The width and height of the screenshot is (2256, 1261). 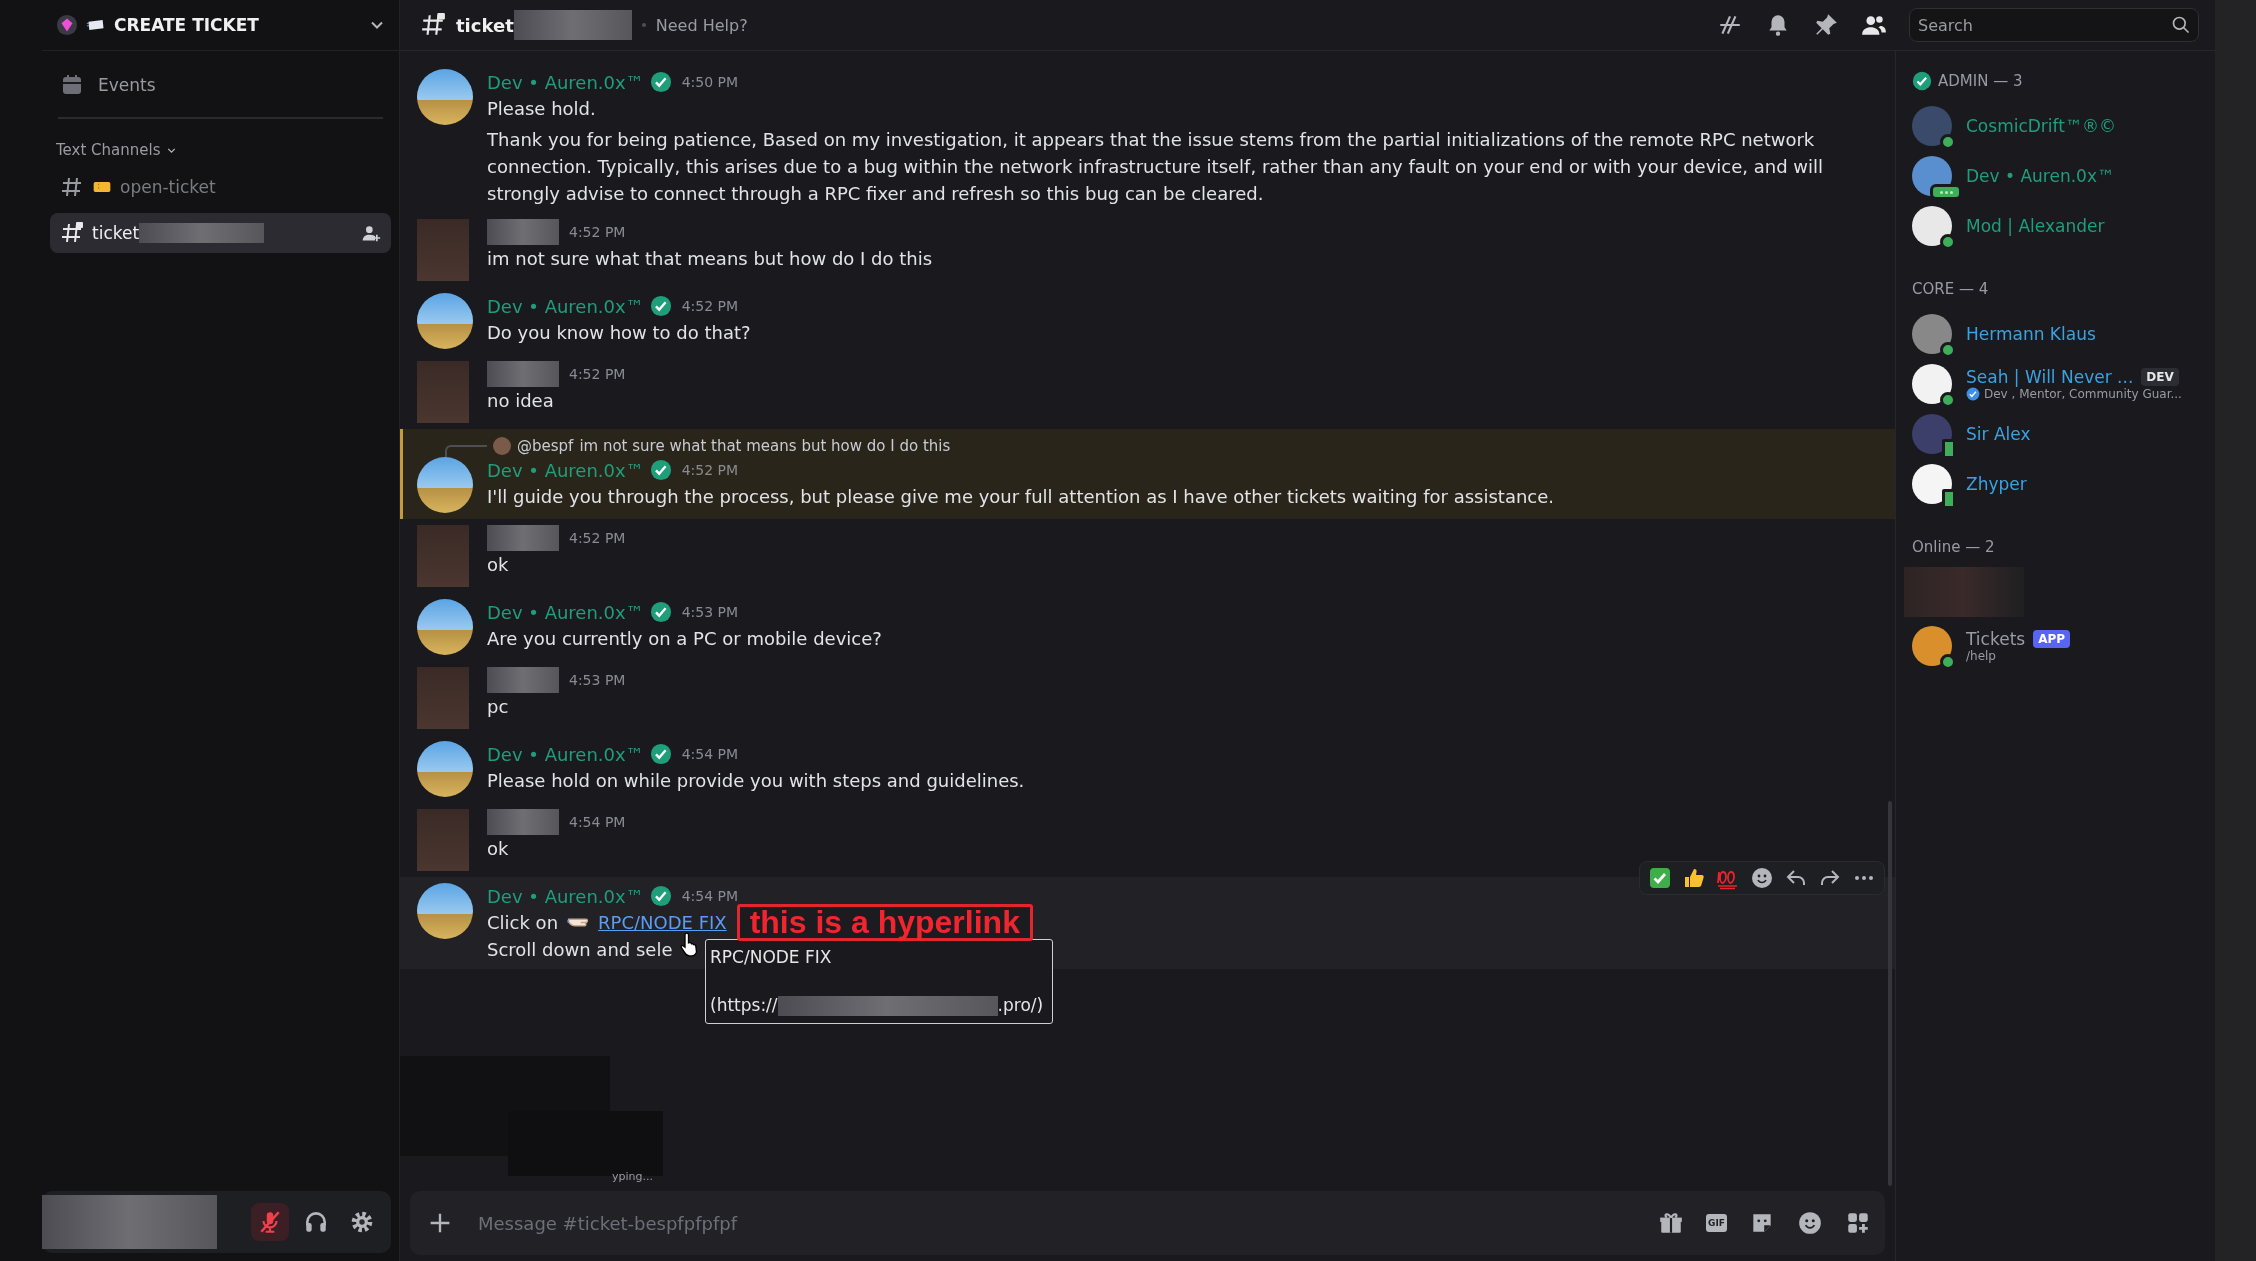 I want to click on muted-mic-button, so click(x=270, y=1222).